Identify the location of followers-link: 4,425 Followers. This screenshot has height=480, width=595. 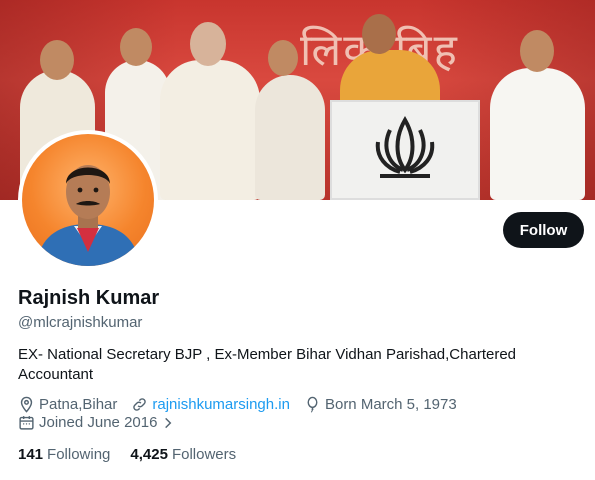
(183, 454).